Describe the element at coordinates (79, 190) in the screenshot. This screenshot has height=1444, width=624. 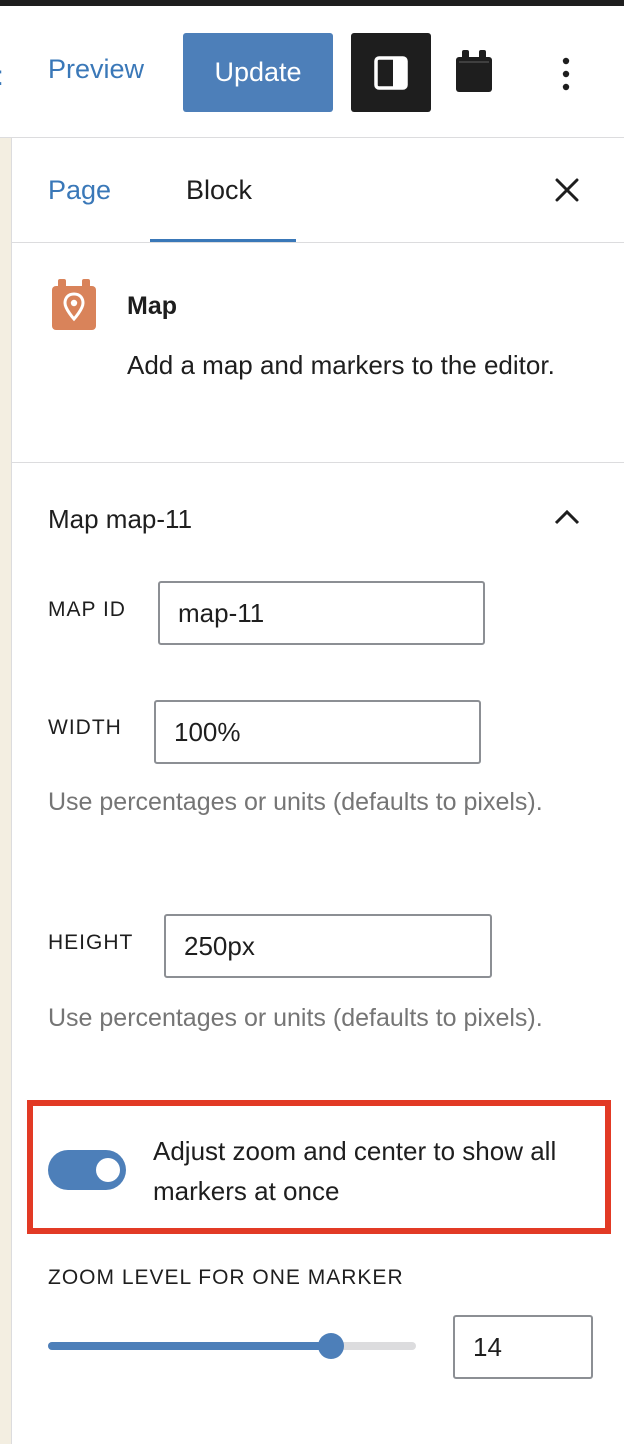
I see `tab-page: Page` at that location.